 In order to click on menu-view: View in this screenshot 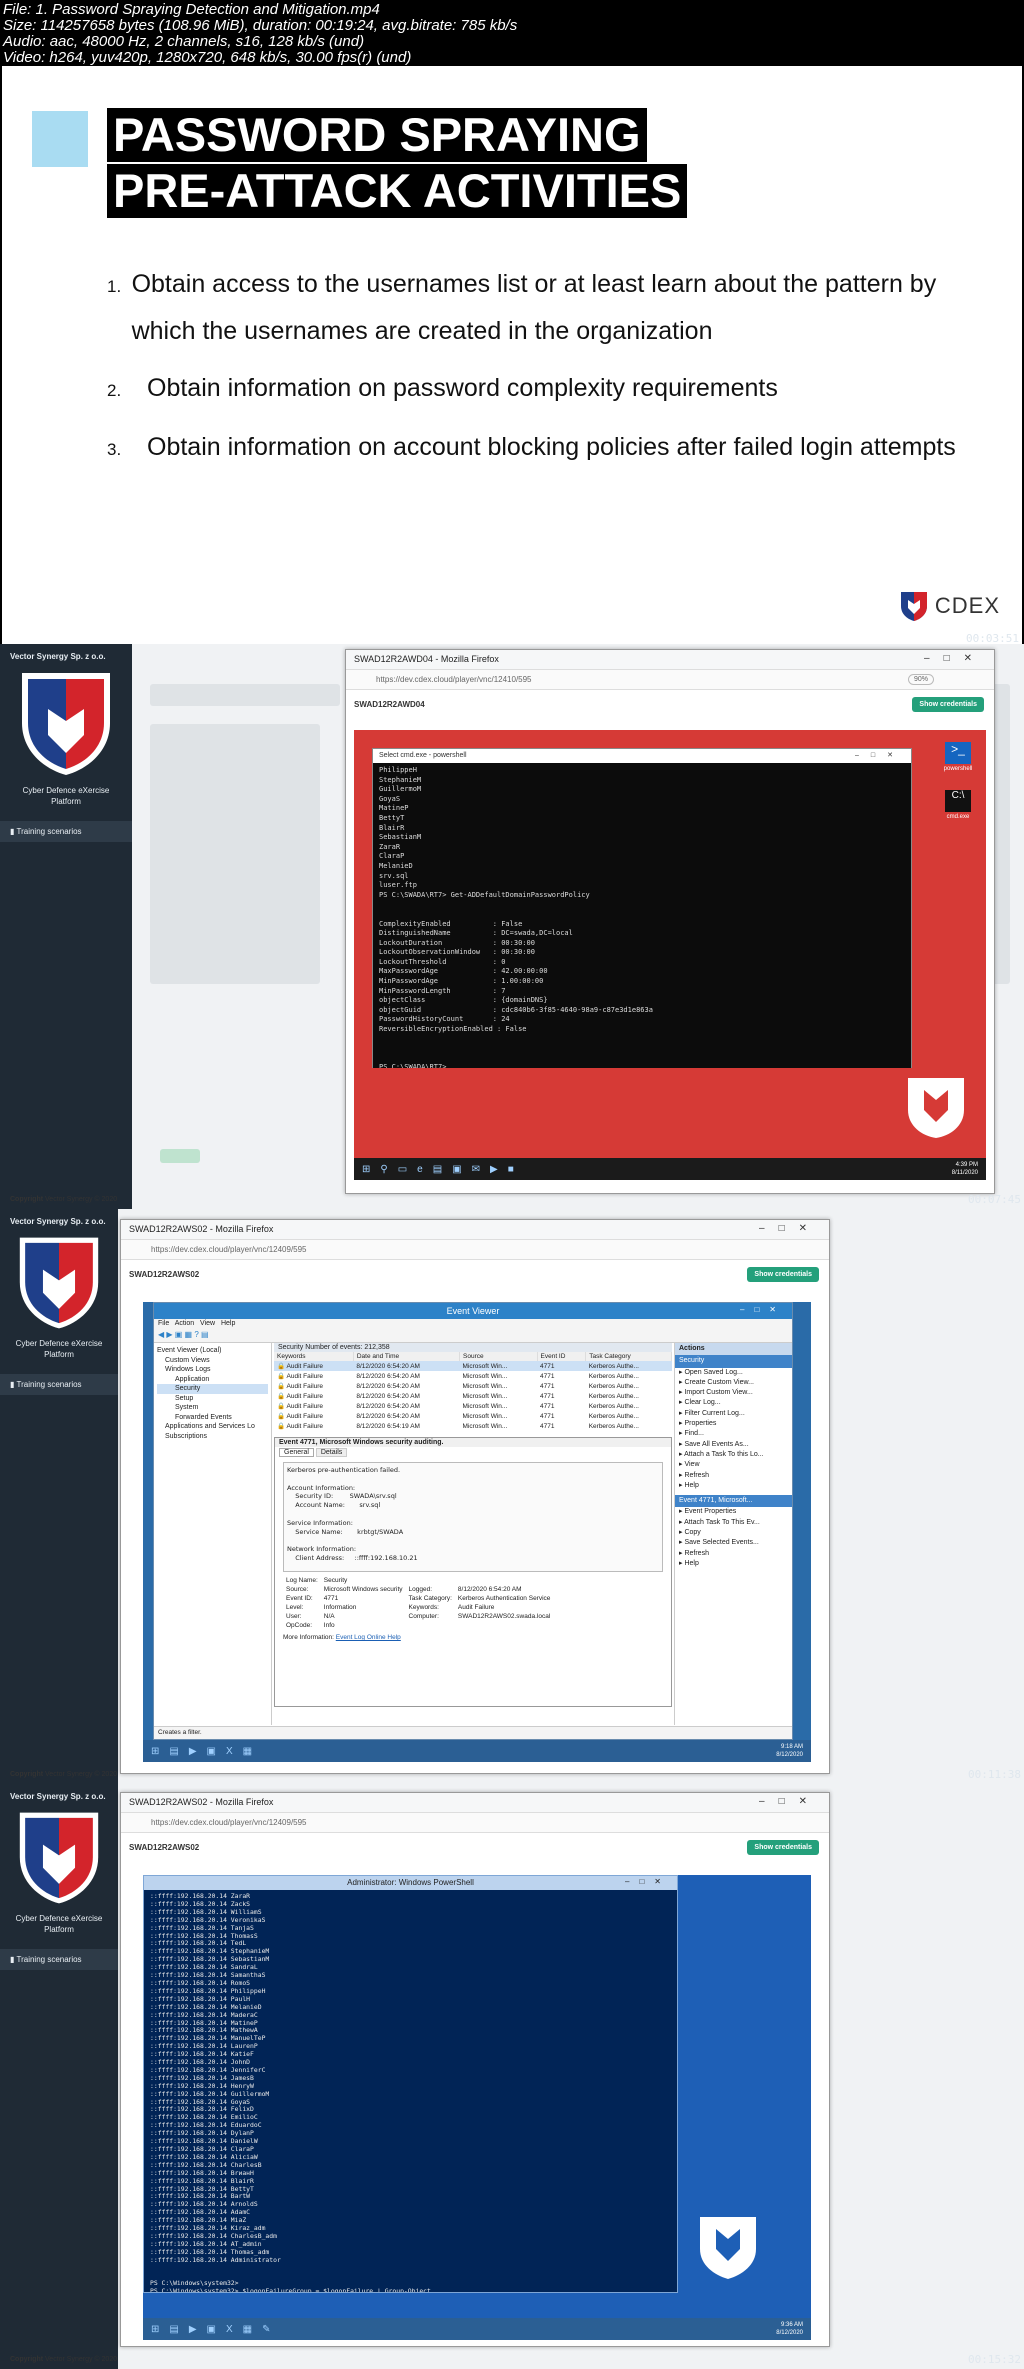, I will do `click(207, 1323)`.